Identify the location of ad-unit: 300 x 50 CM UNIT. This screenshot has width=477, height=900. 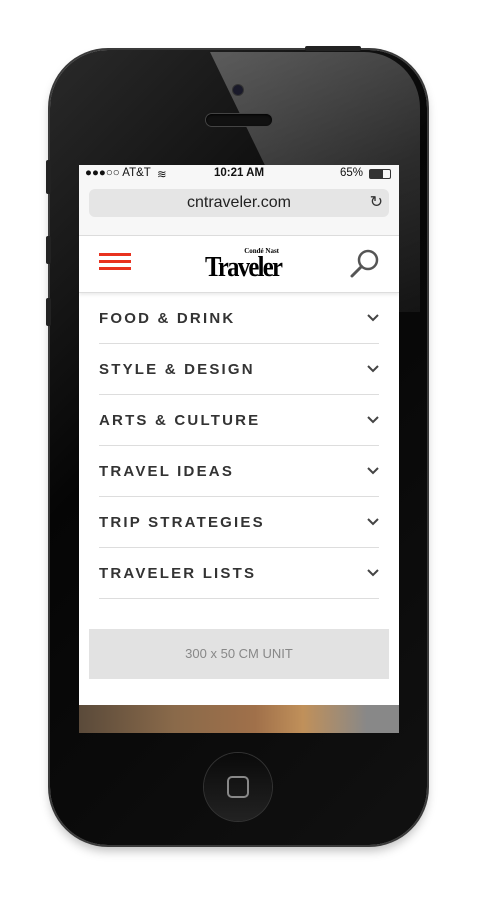
(239, 654).